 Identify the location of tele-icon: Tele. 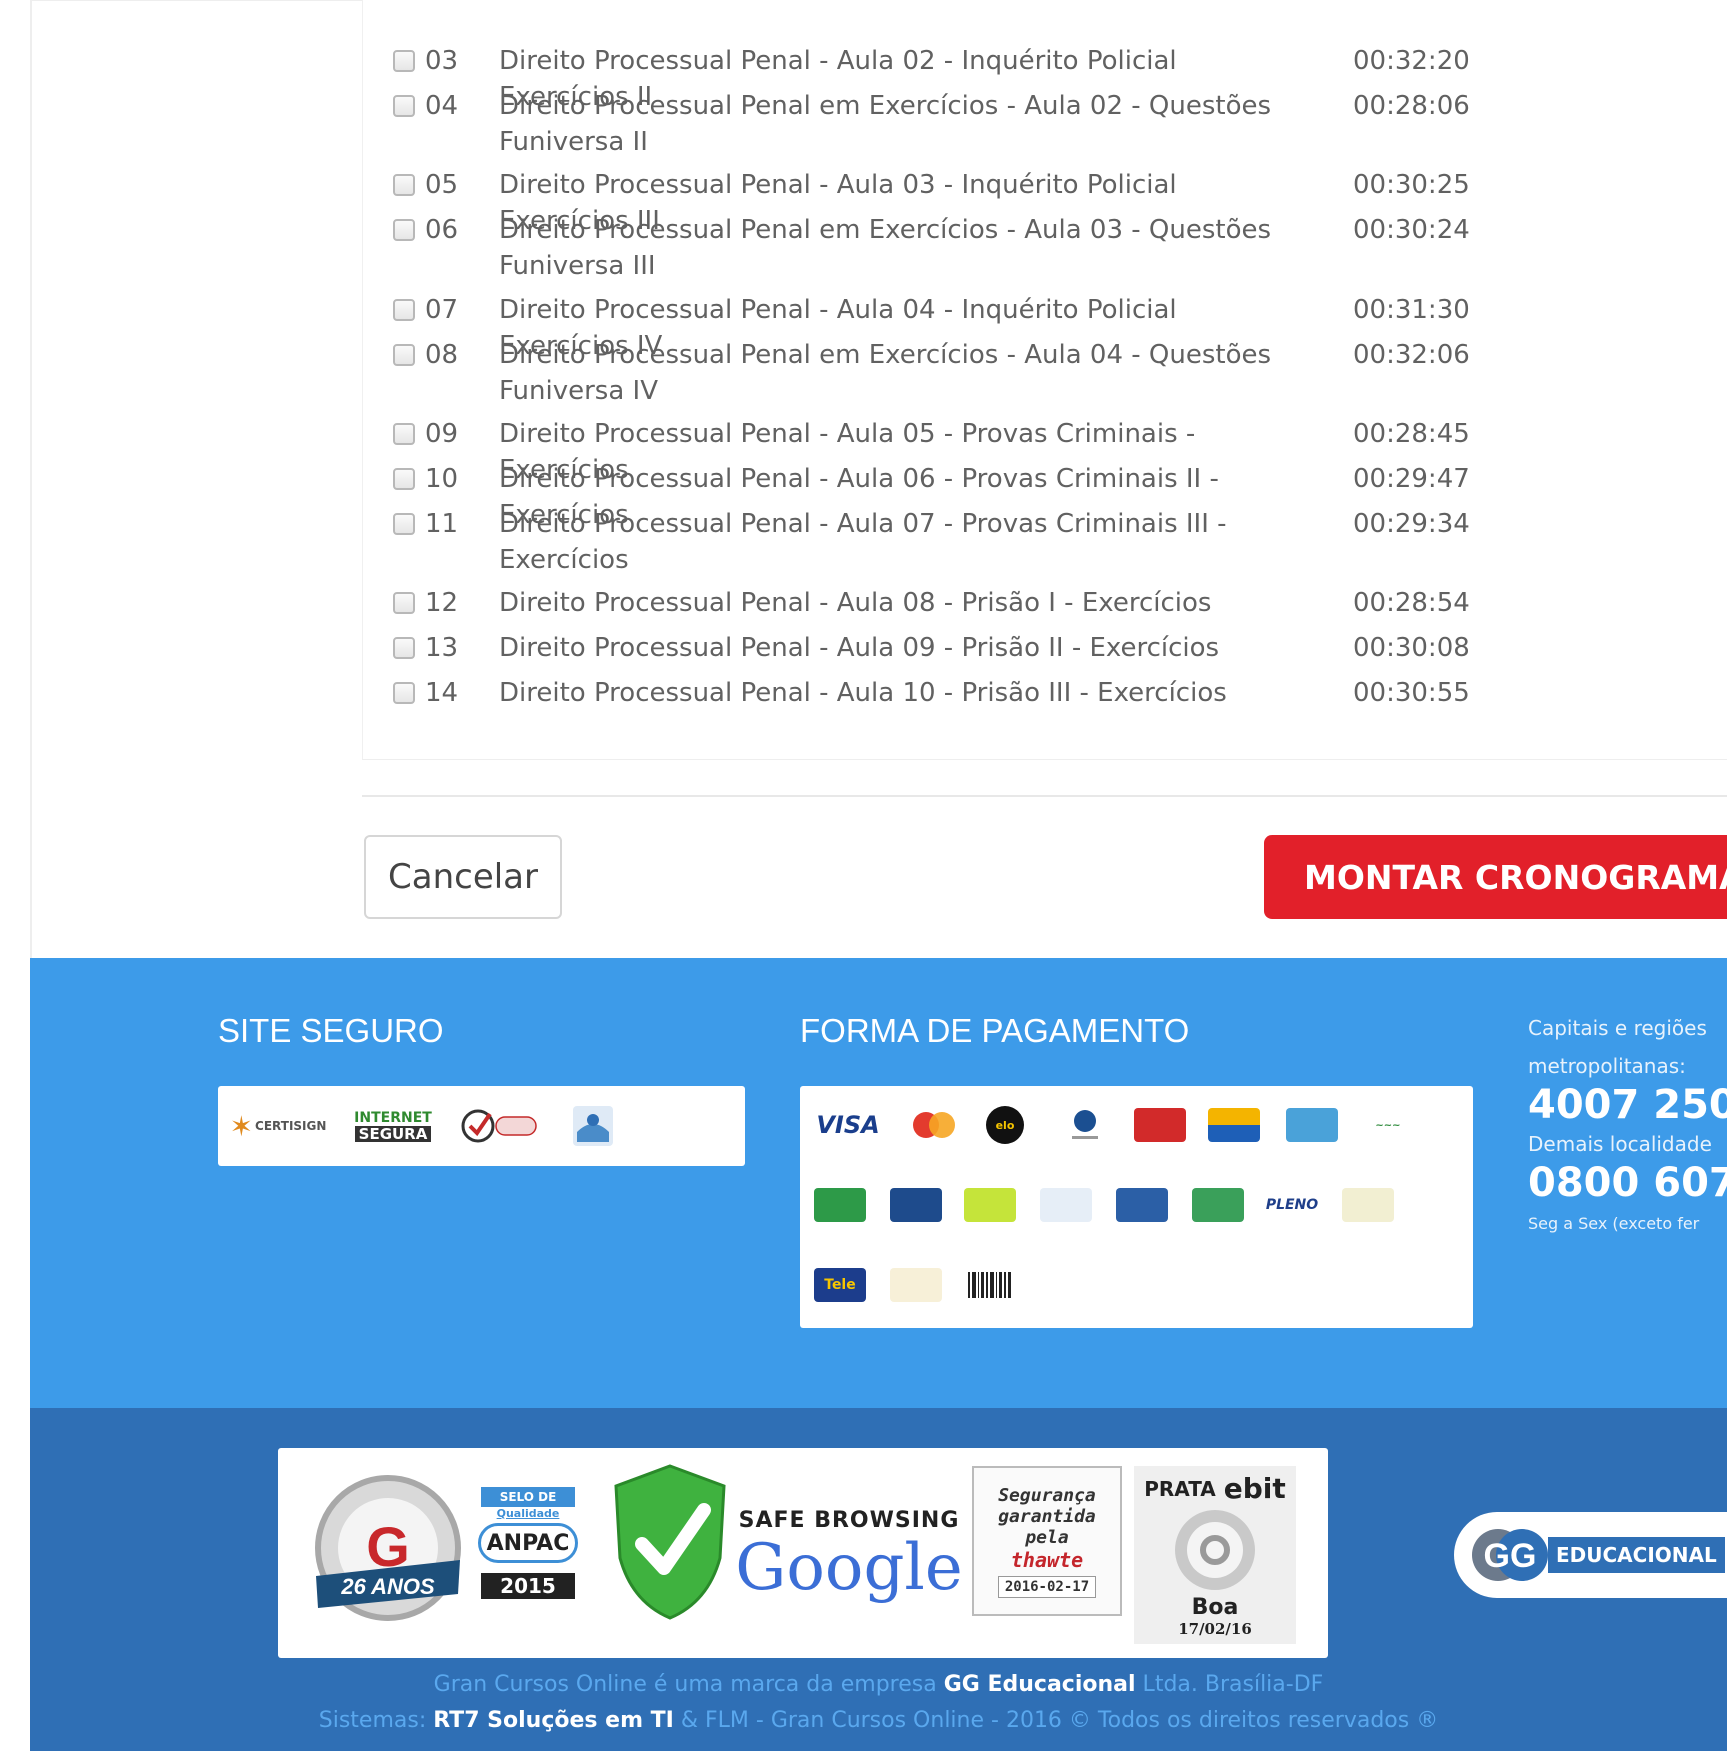
(840, 1285).